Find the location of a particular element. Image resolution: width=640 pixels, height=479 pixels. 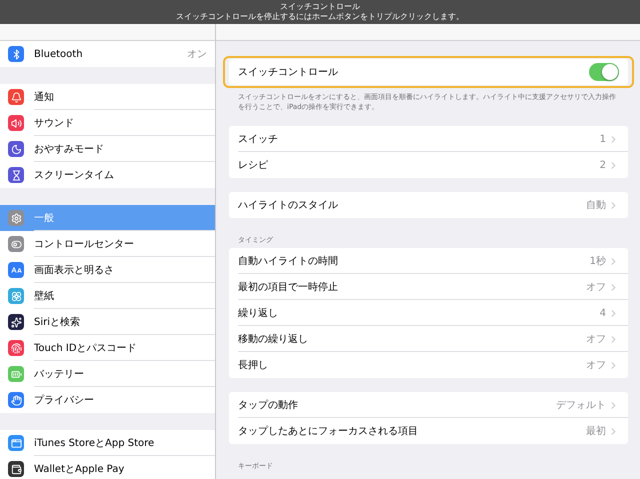

speaker-icon is located at coordinates (16, 123).